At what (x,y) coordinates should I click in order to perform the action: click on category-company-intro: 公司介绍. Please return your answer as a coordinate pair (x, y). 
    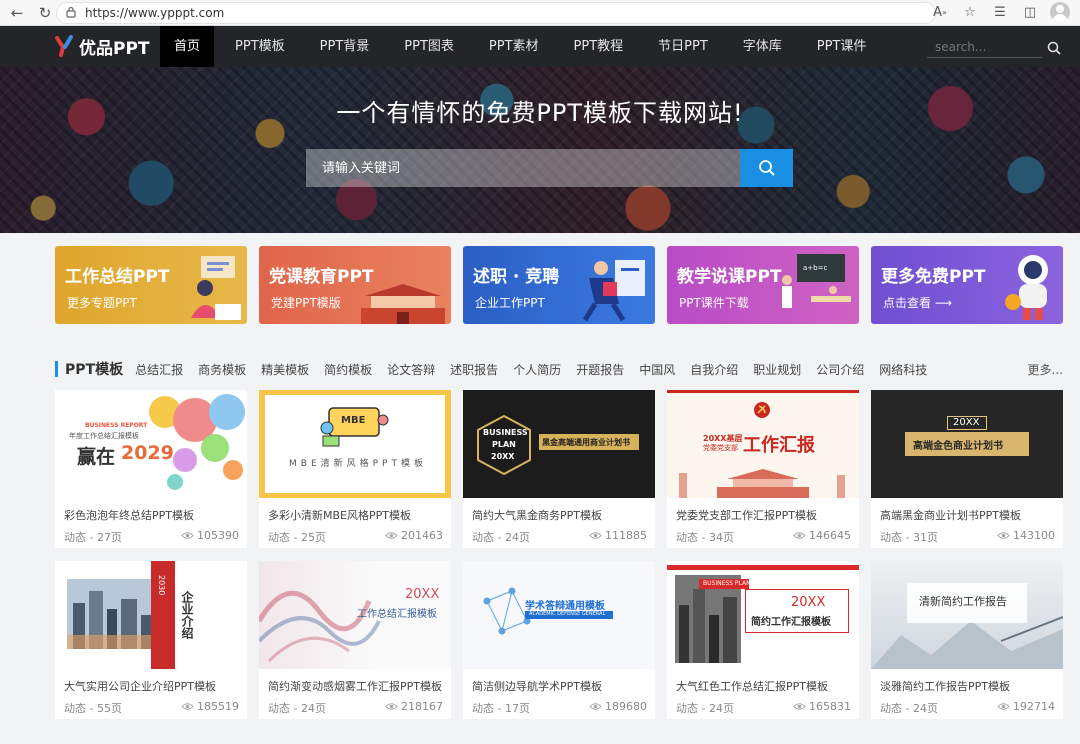
    Looking at the image, I should click on (840, 369).